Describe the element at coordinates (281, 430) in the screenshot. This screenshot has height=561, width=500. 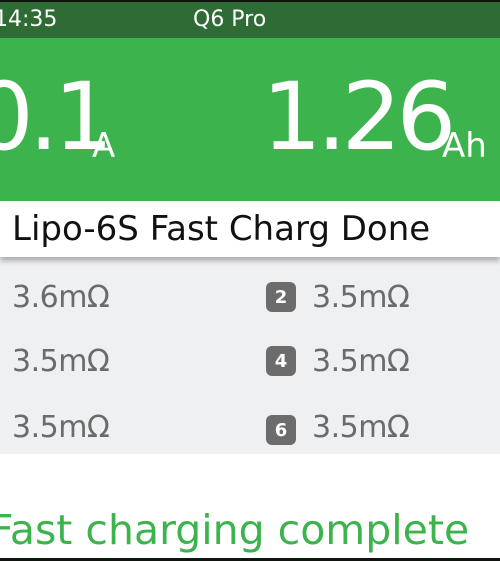
I see `cell-6-badge: 6` at that location.